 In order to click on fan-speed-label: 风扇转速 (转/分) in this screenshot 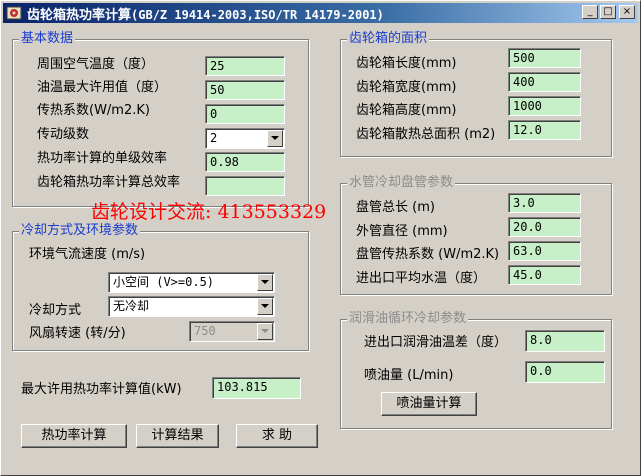, I will do `click(77, 333)`.